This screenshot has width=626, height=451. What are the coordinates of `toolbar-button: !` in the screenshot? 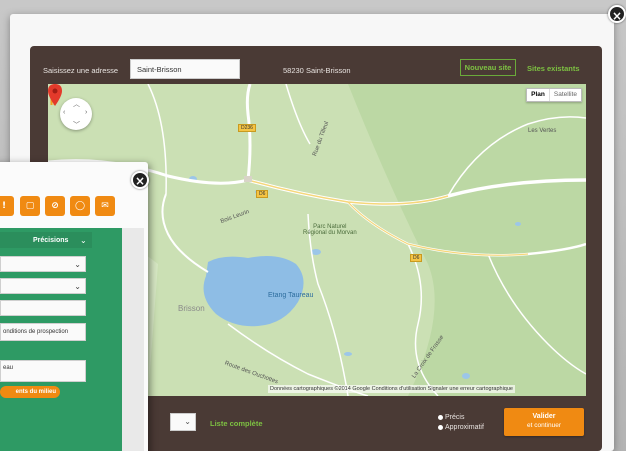 It's located at (7, 206).